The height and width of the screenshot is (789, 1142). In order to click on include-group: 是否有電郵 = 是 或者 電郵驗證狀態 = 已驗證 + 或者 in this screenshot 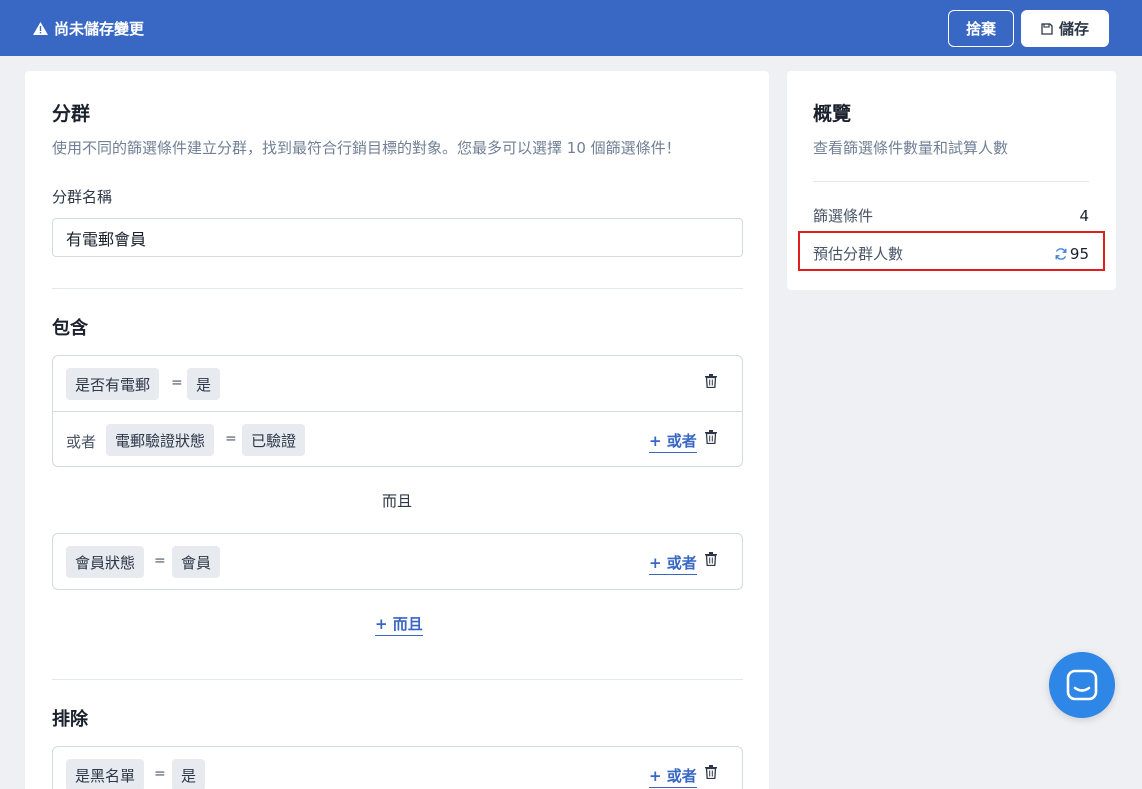, I will do `click(397, 411)`.